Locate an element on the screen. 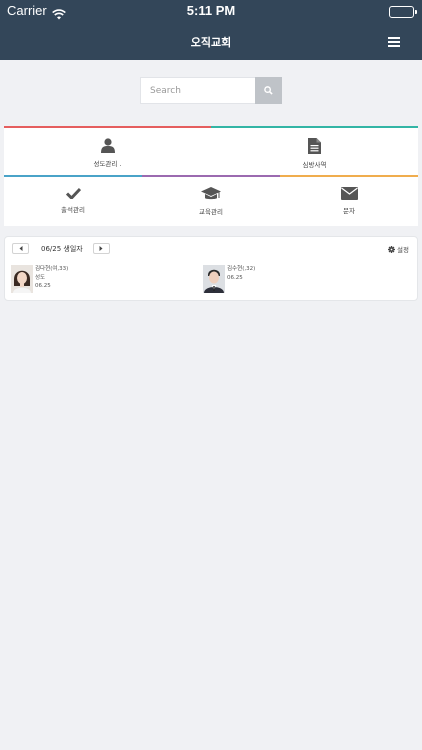 The image size is (422, 750). tile-member-management: 성도관리 . is located at coordinates (107, 151).